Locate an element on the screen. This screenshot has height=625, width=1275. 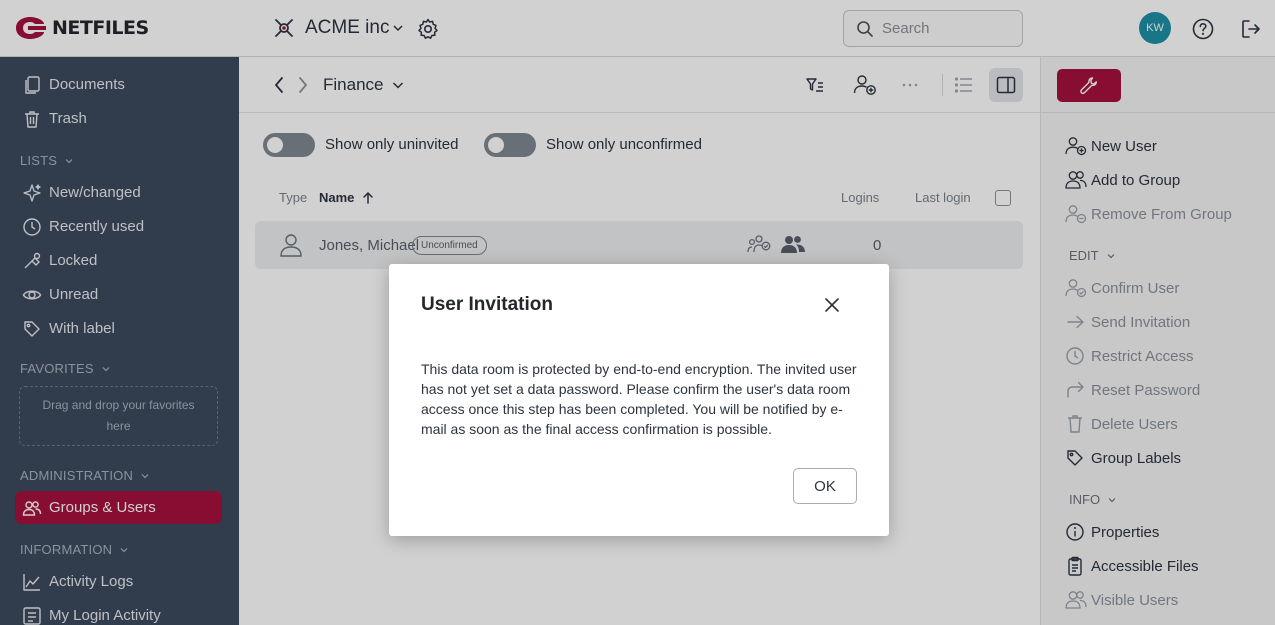
ok-button: OK is located at coordinates (825, 486).